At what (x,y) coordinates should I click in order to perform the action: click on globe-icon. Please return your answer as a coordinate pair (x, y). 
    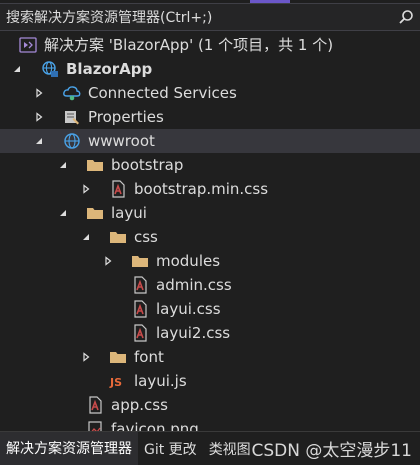
    Looking at the image, I should click on (72, 141).